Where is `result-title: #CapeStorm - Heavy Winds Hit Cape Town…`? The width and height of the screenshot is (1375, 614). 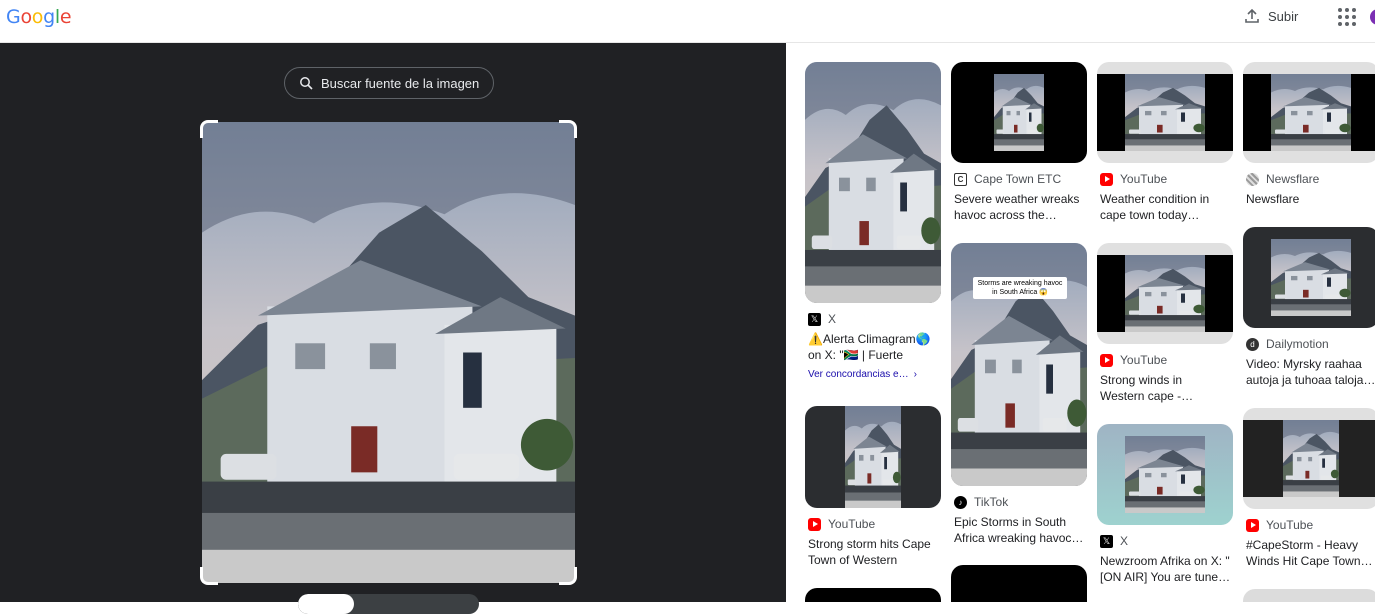
result-title: #CapeStorm - Heavy Winds Hit Cape Town… is located at coordinates (1309, 553).